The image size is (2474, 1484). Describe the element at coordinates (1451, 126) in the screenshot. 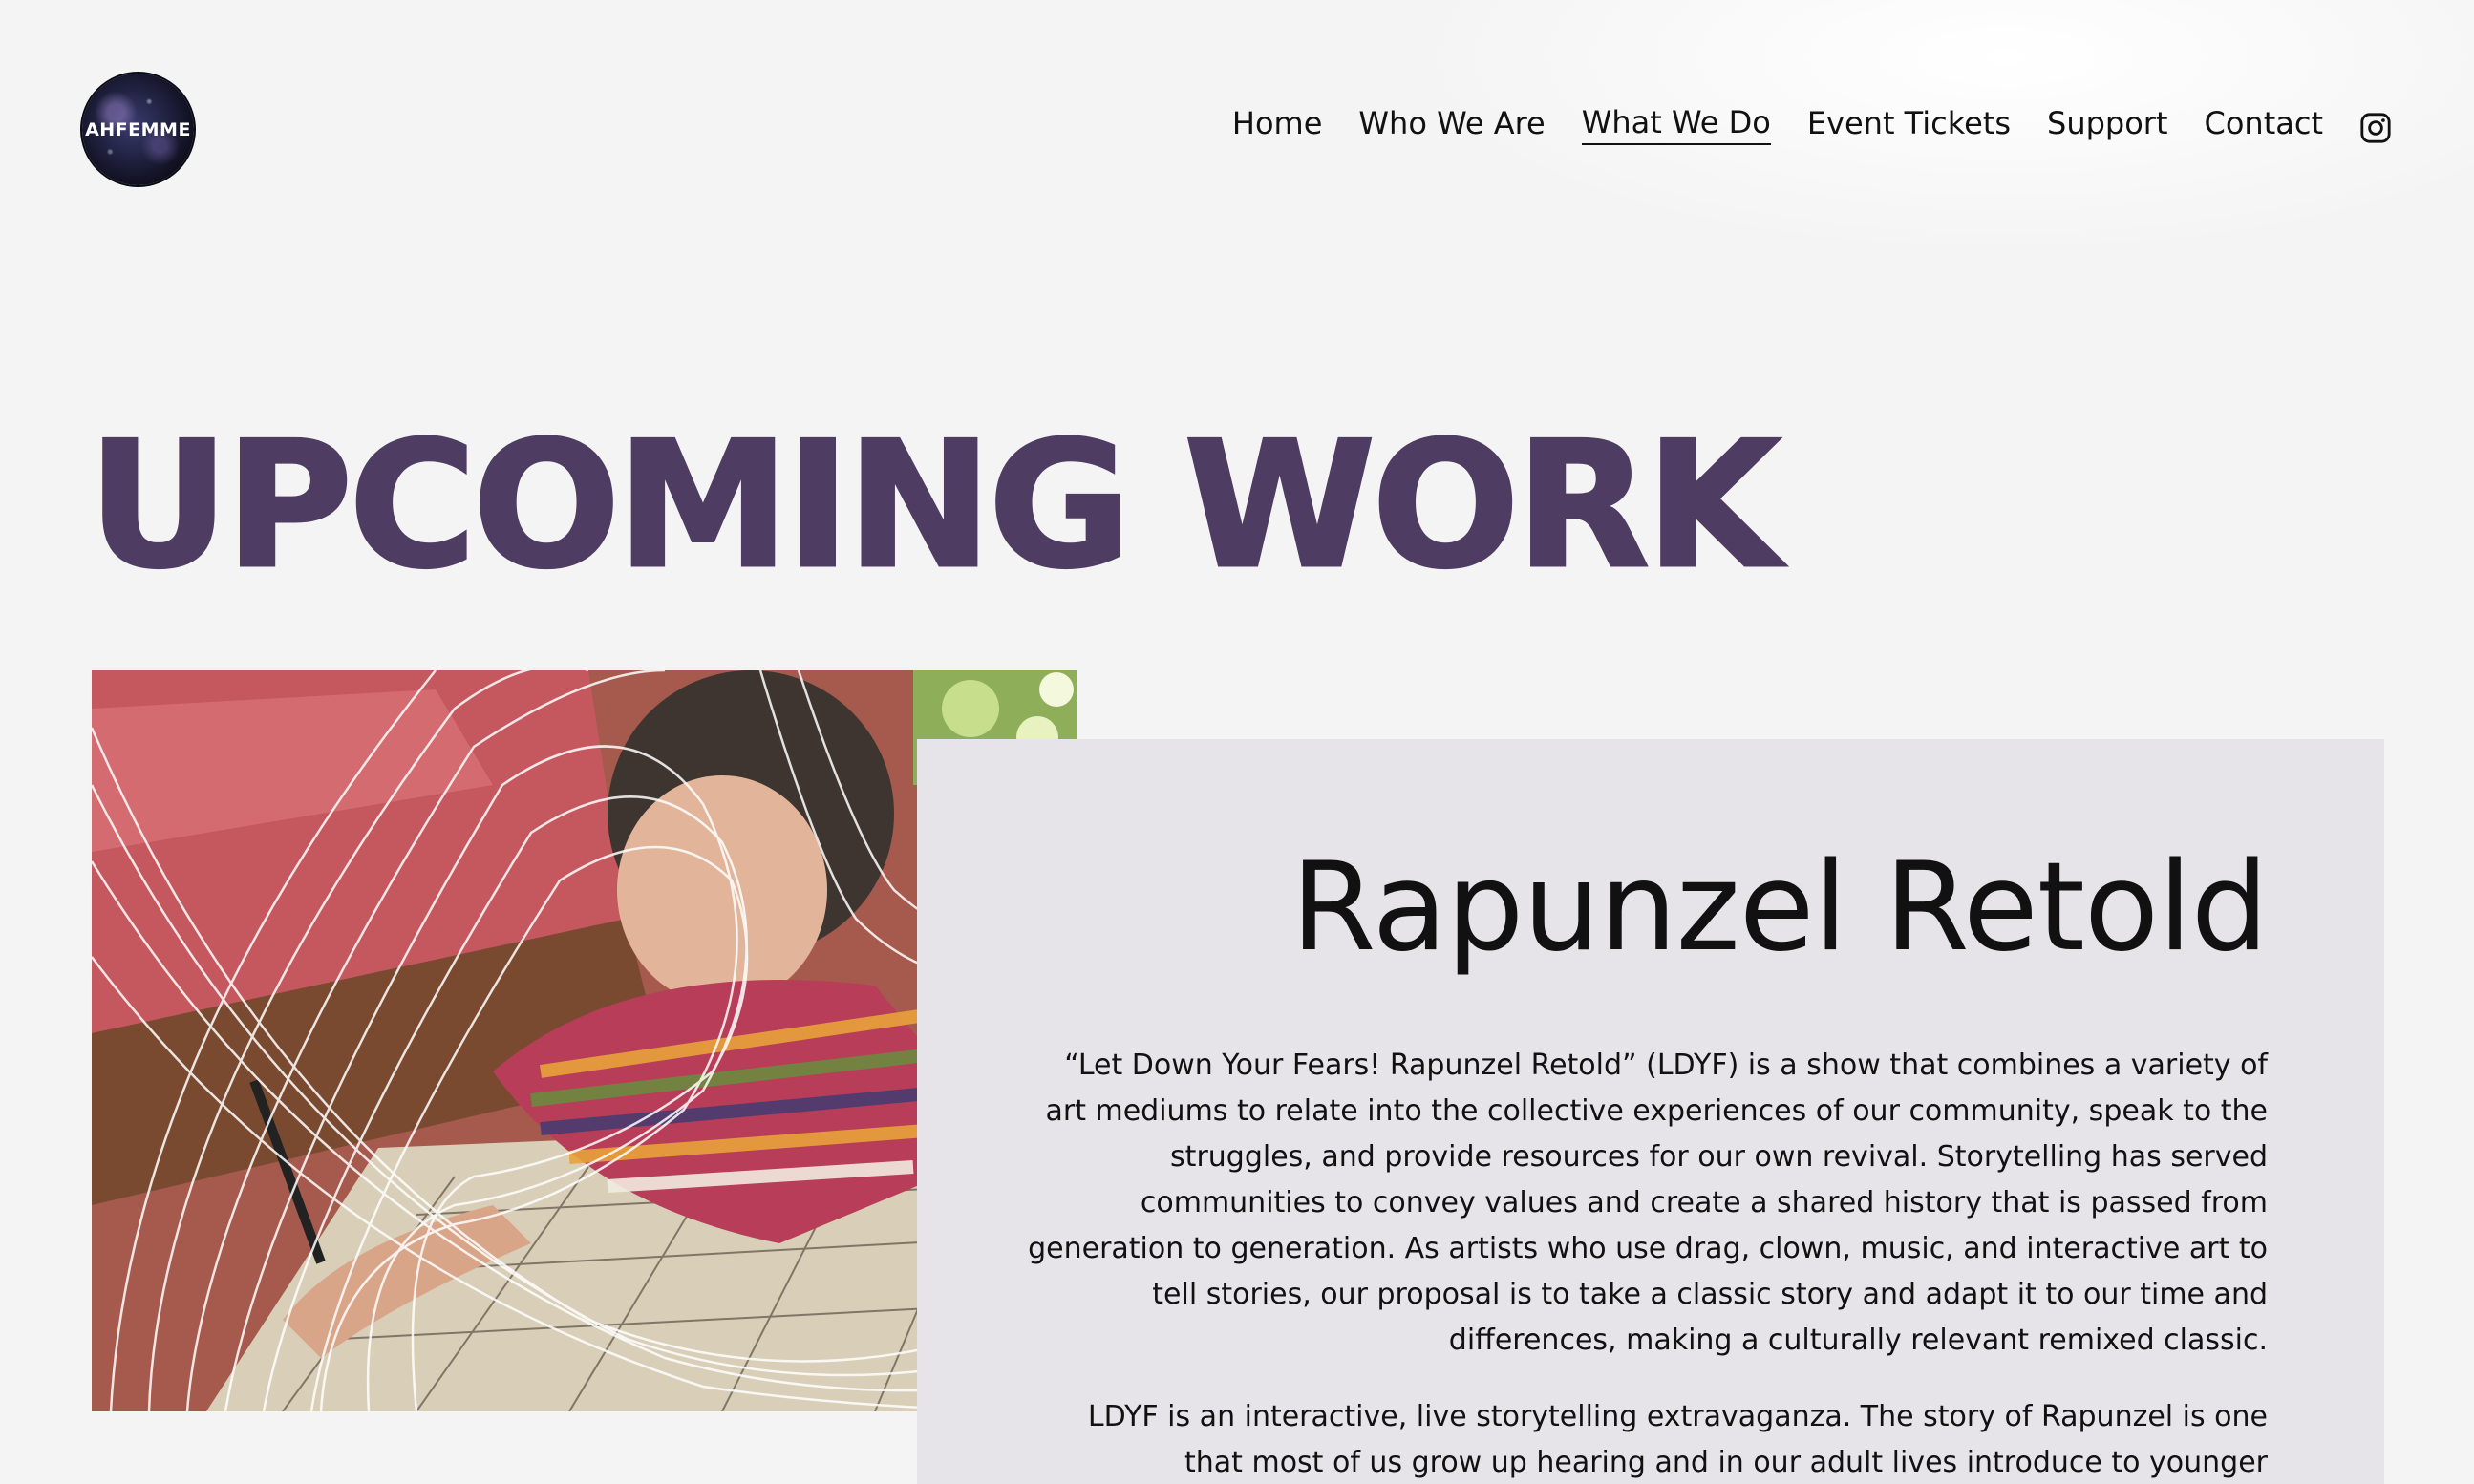

I see `nav-item-who-we-are: Who We Are` at that location.